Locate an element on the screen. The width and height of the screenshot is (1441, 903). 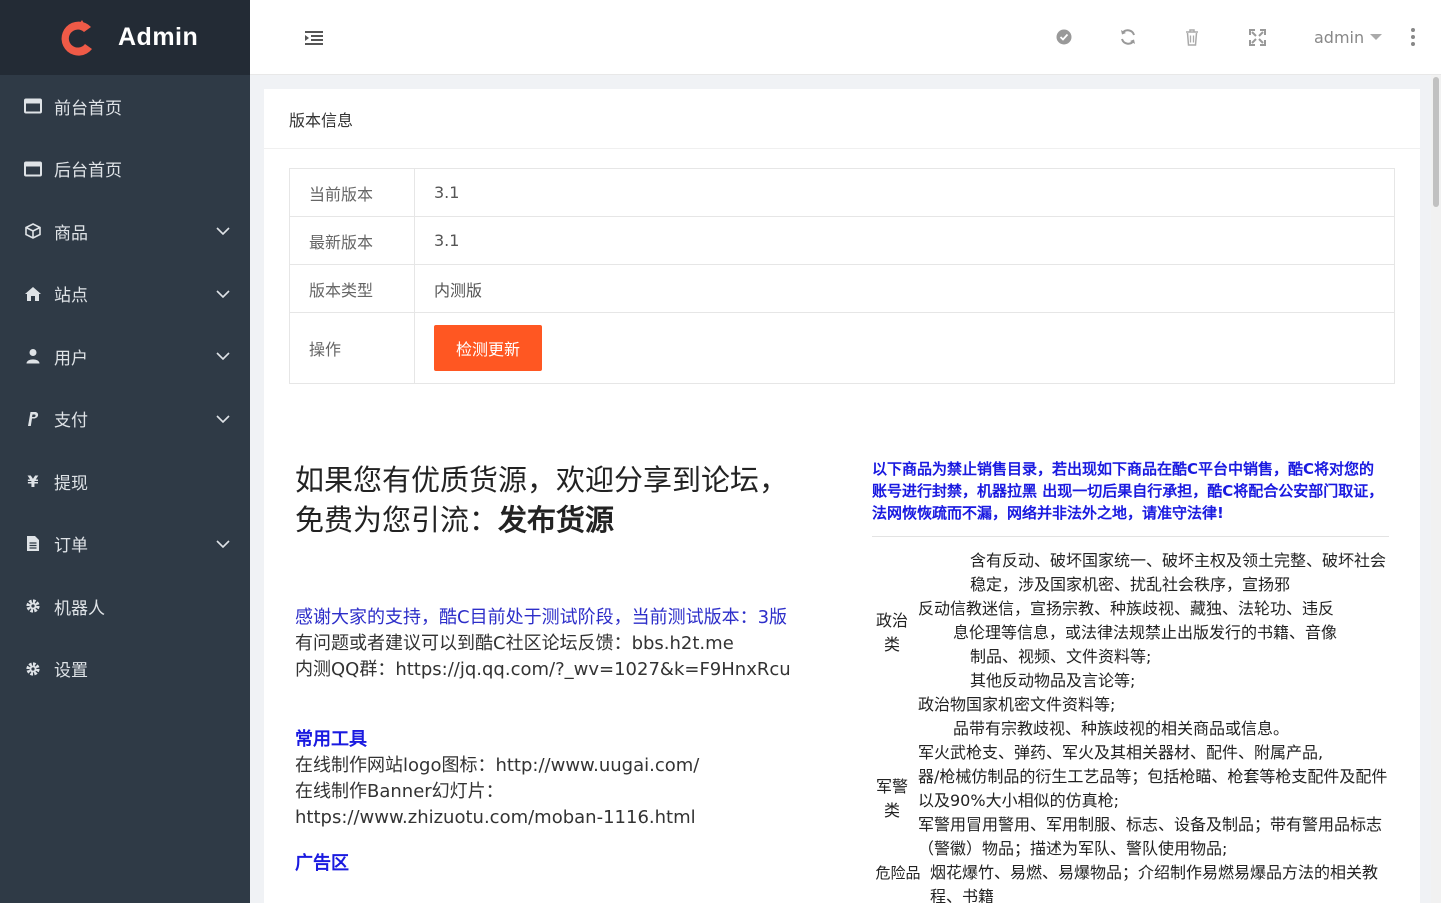
headline-prefix: 免费为您引流： is located at coordinates (397, 520).